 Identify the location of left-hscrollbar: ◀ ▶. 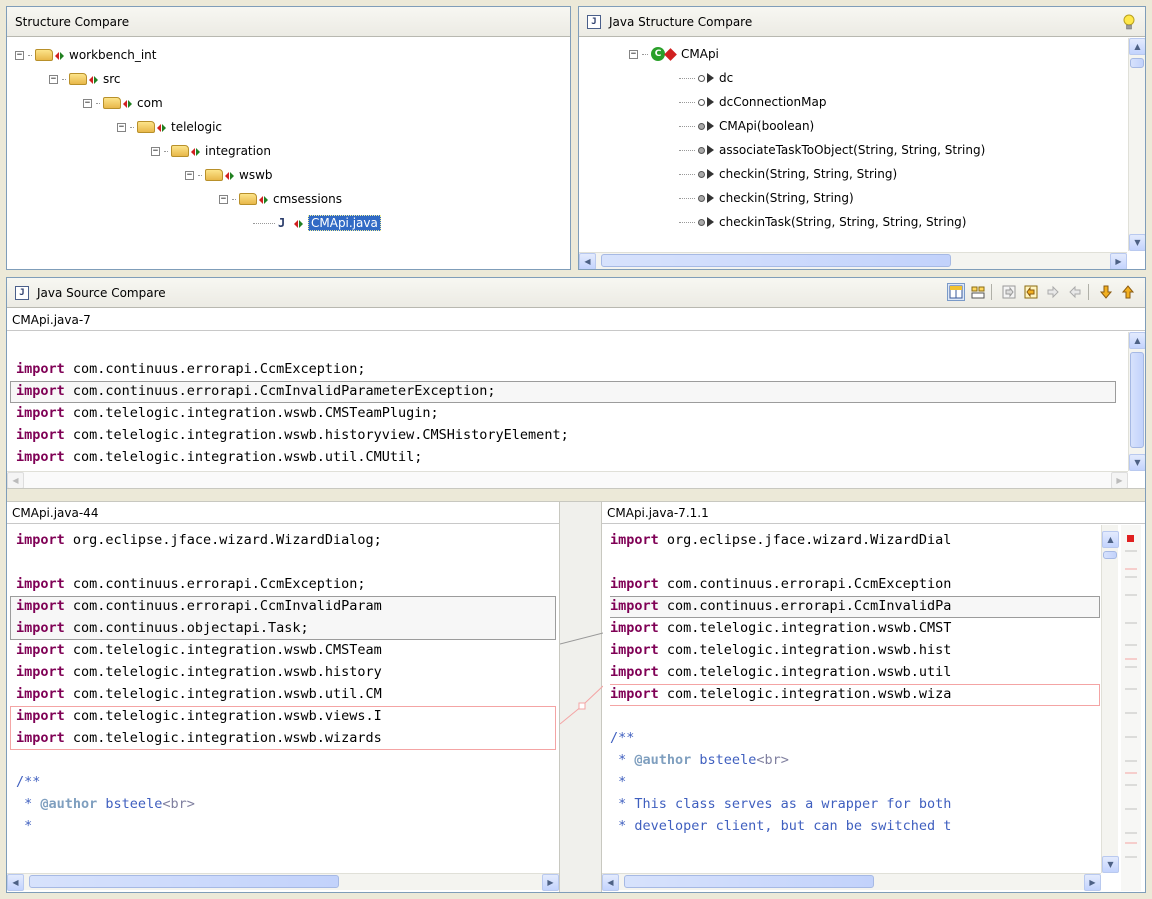
(283, 882).